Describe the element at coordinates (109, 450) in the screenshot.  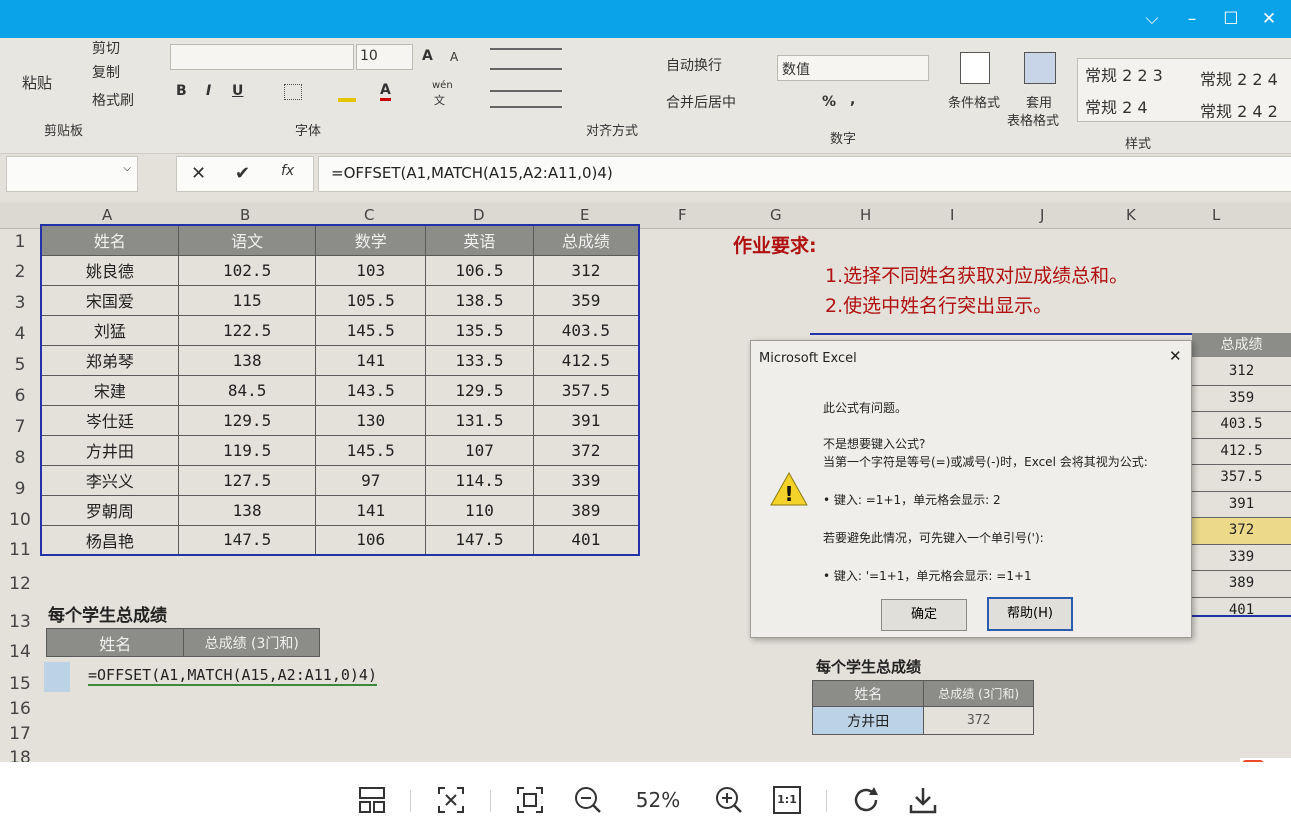
I see `cell: 方井田` at that location.